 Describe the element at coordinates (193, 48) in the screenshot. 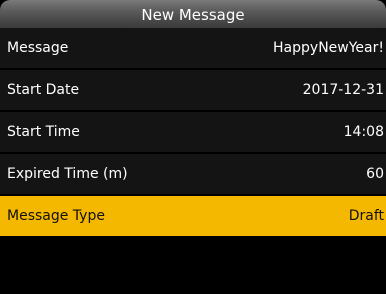

I see `setting-row-message: Message HappyNewYear!` at that location.